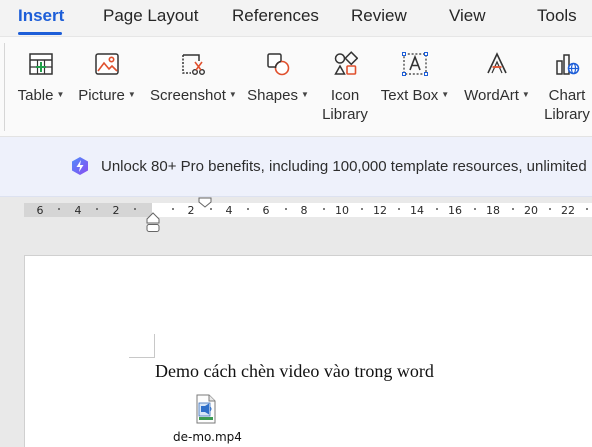 The height and width of the screenshot is (447, 592). I want to click on ruler-label: 20, so click(531, 210).